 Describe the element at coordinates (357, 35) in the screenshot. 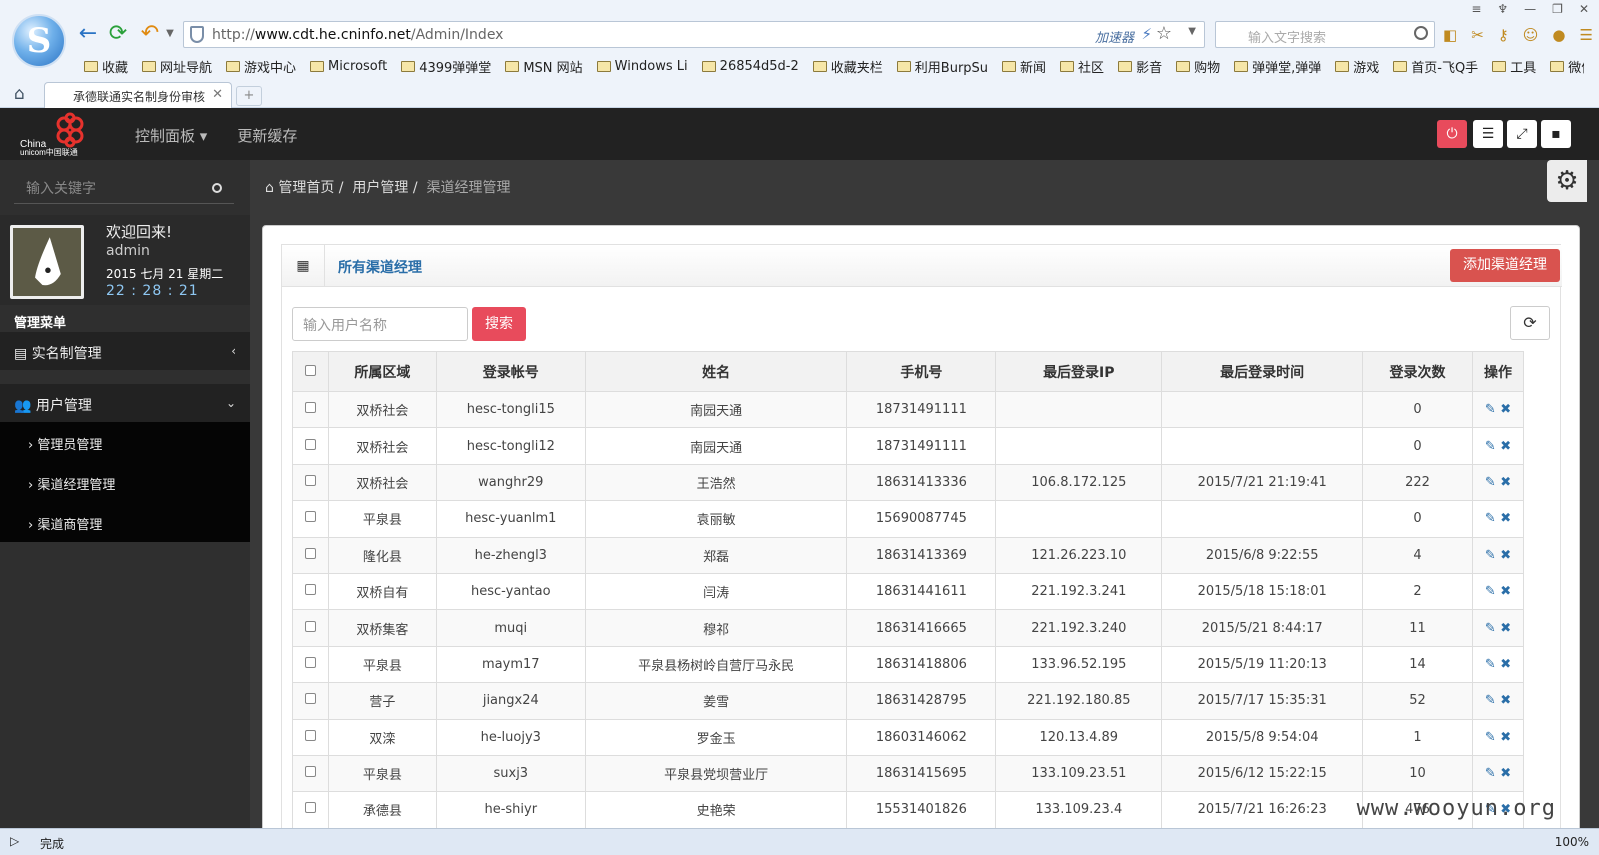

I see `address-url: http://www.cdt.he.cninfo.net/Admin/Index` at that location.